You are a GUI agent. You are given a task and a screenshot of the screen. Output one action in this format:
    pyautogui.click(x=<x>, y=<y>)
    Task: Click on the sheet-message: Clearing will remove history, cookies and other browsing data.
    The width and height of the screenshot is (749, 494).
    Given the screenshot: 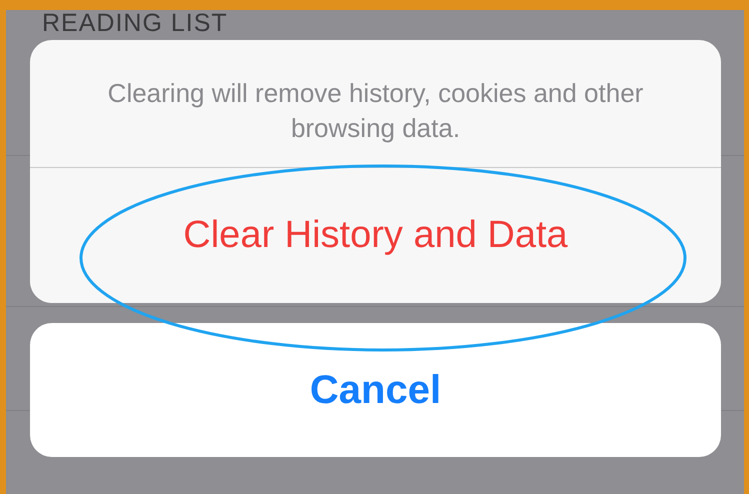 What is the action you would take?
    pyautogui.click(x=375, y=111)
    